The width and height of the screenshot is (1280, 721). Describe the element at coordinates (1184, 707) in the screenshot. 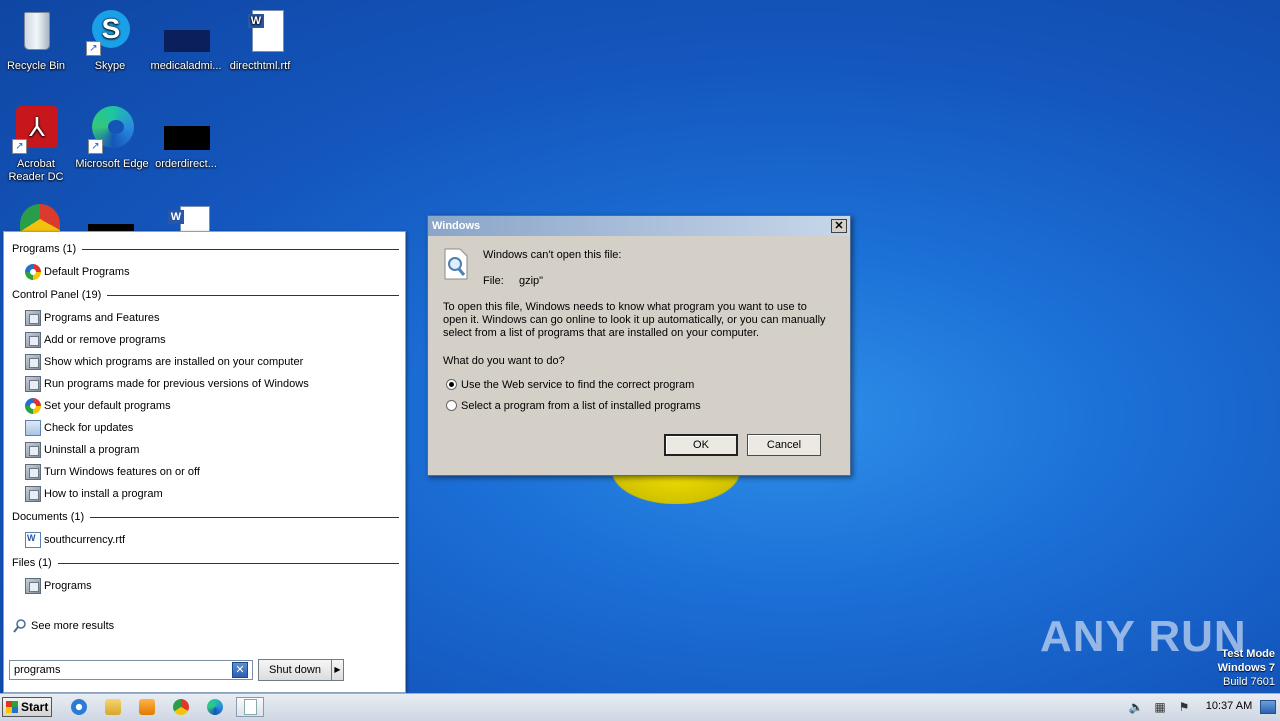

I see `action-center-flag-icon: ⚑` at that location.